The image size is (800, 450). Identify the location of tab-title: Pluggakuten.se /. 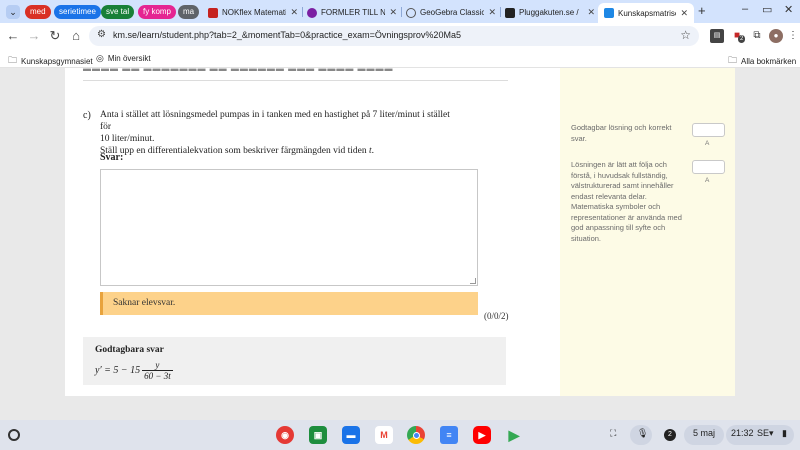
(549, 12).